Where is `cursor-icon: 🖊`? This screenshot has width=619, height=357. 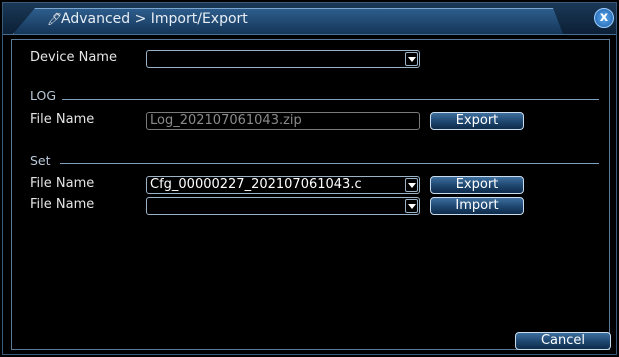 cursor-icon: 🖊 is located at coordinates (55, 19).